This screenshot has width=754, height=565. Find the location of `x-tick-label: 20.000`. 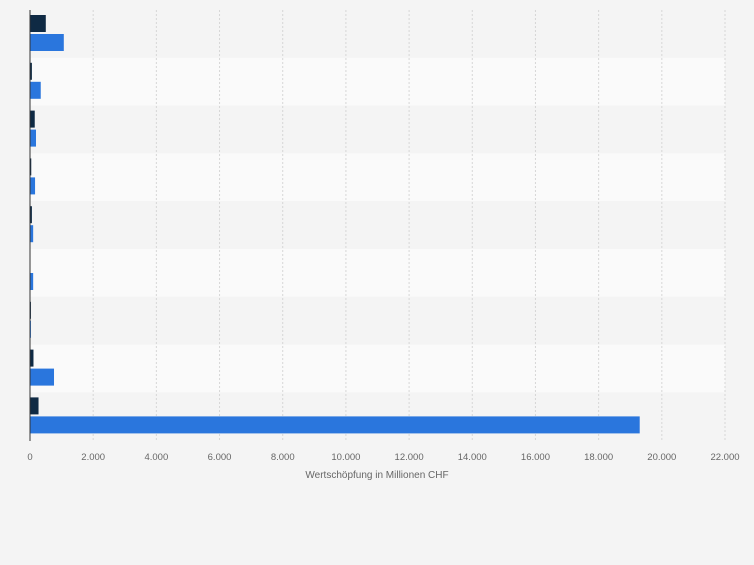

x-tick-label: 20.000 is located at coordinates (661, 457).